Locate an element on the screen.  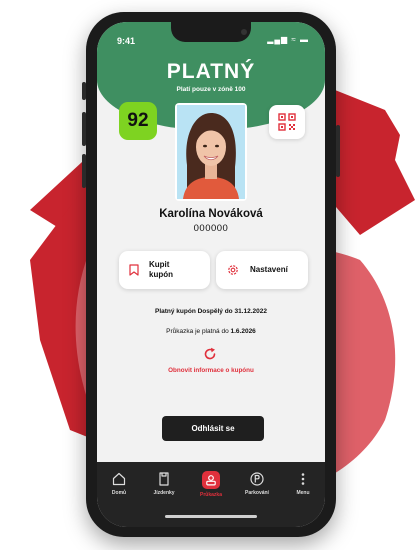
settings-label: Nastavení is located at coordinates (269, 269).